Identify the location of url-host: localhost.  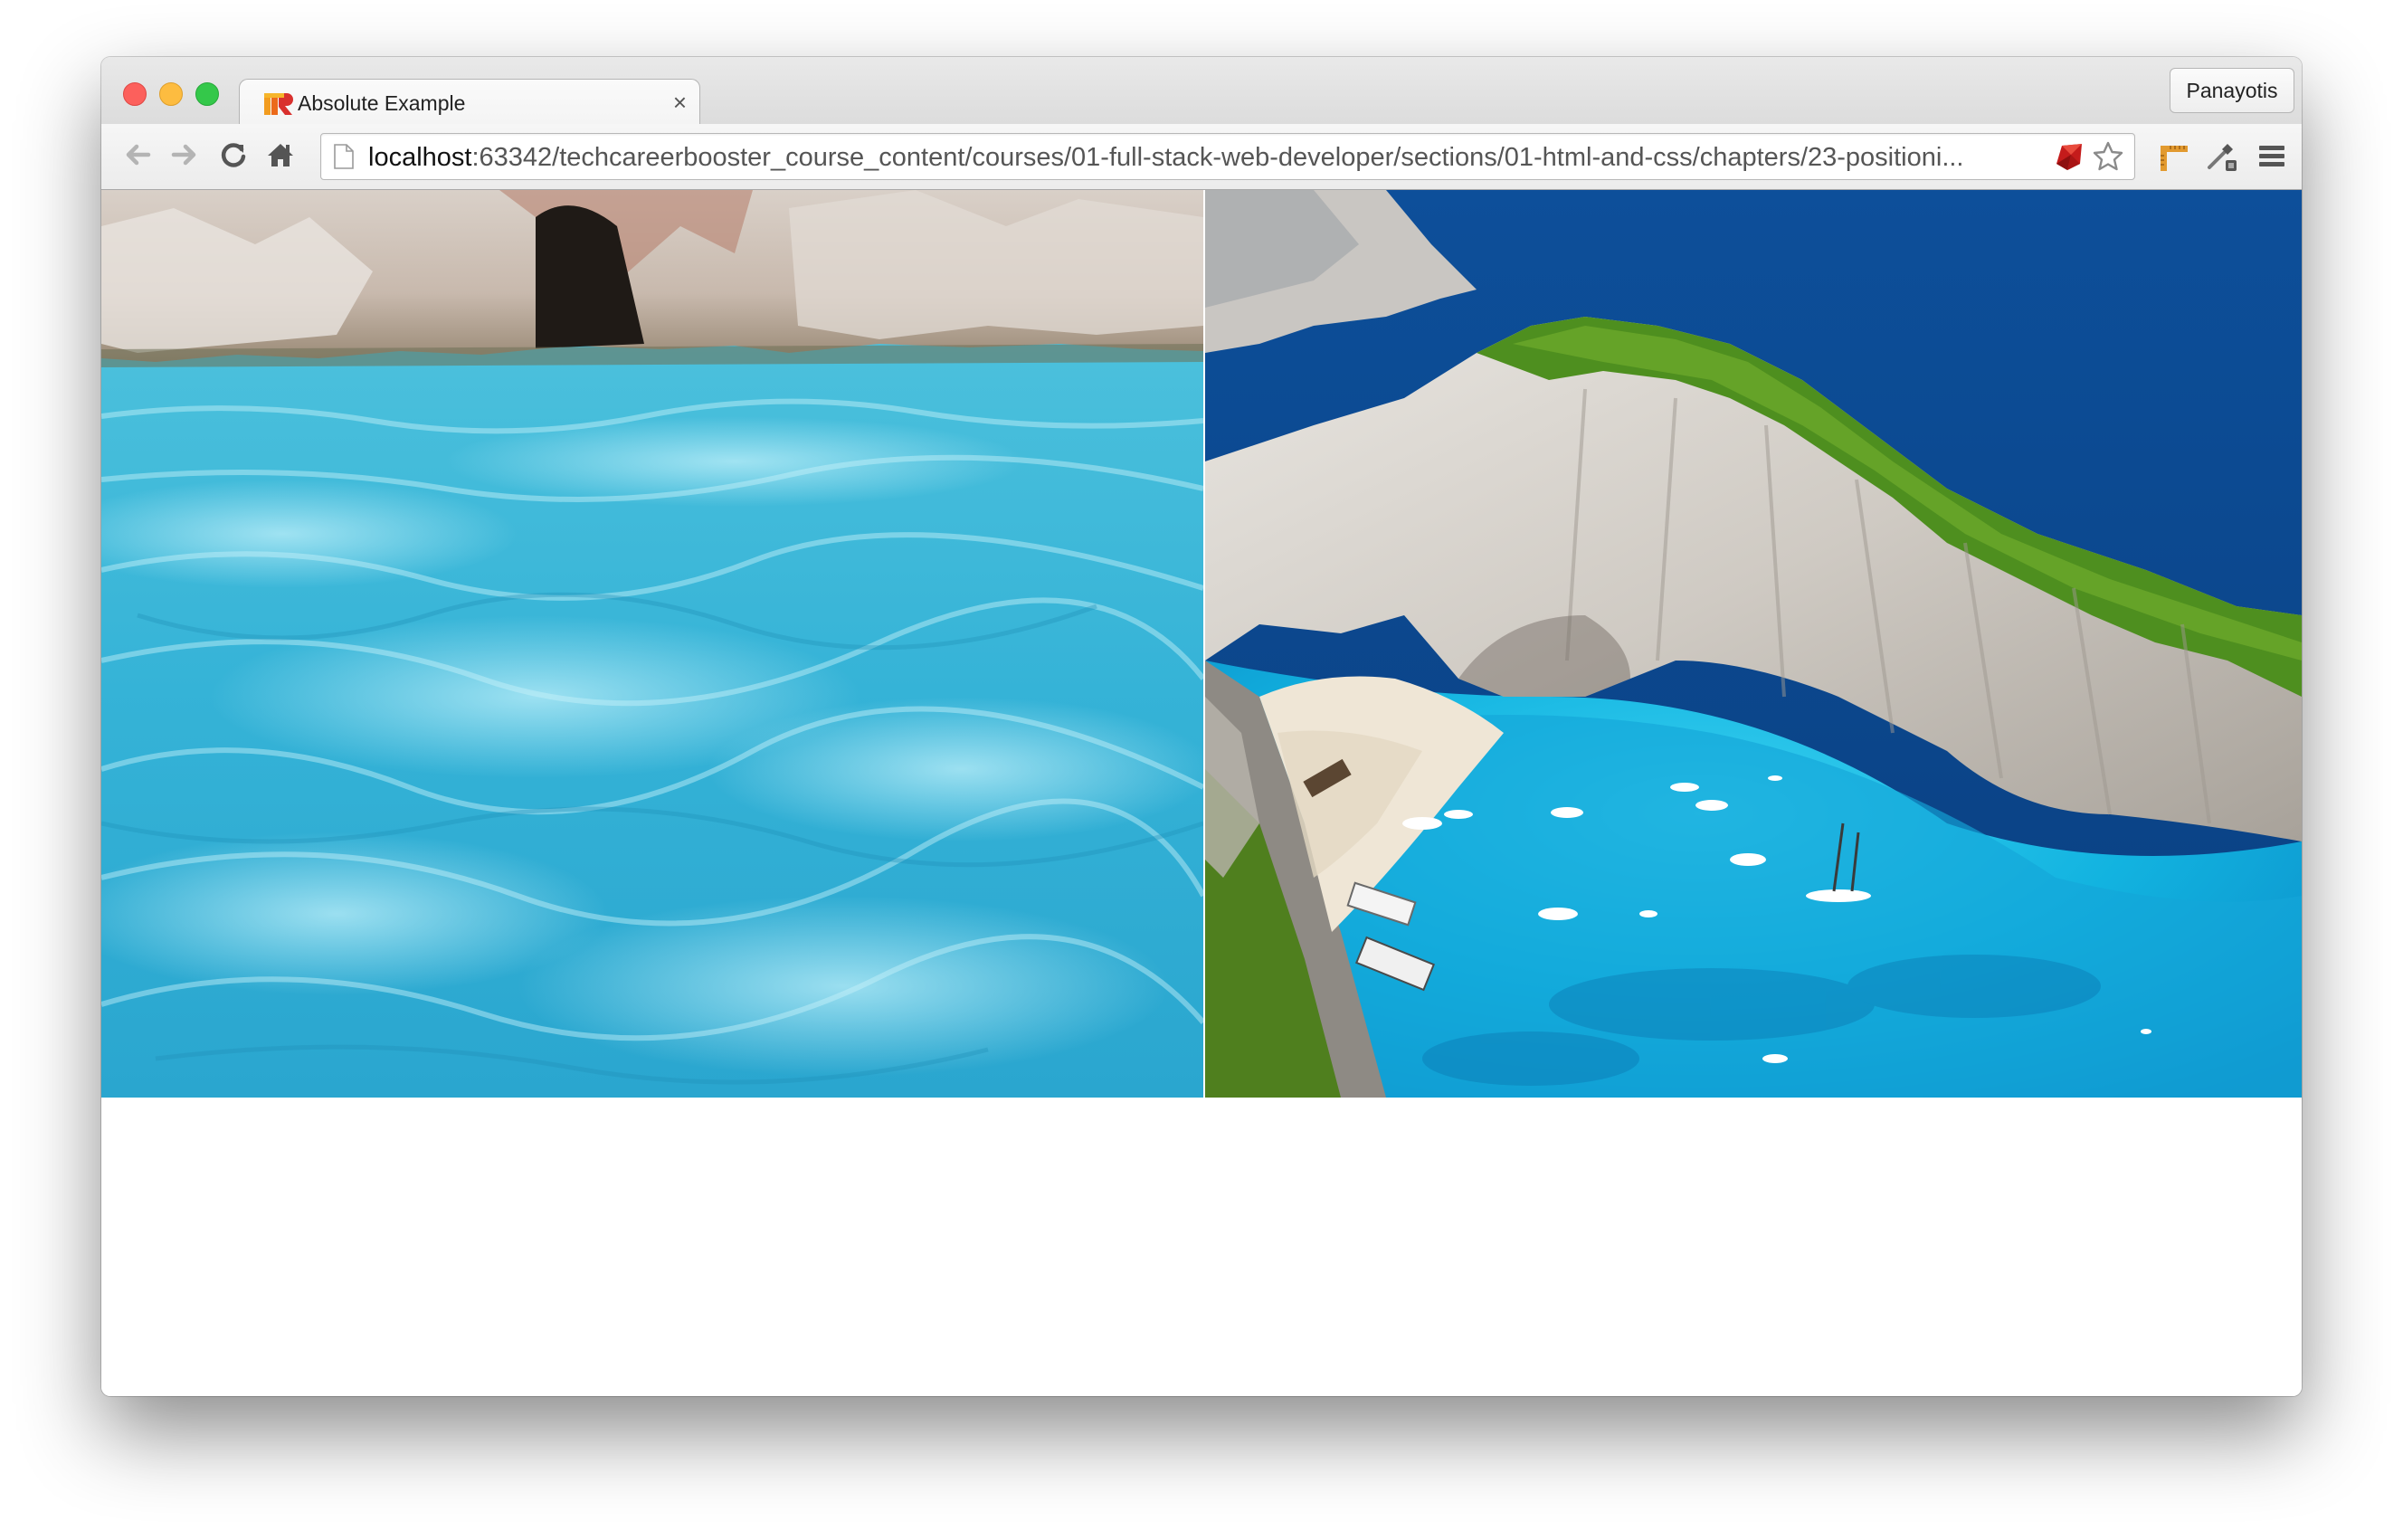
(420, 158).